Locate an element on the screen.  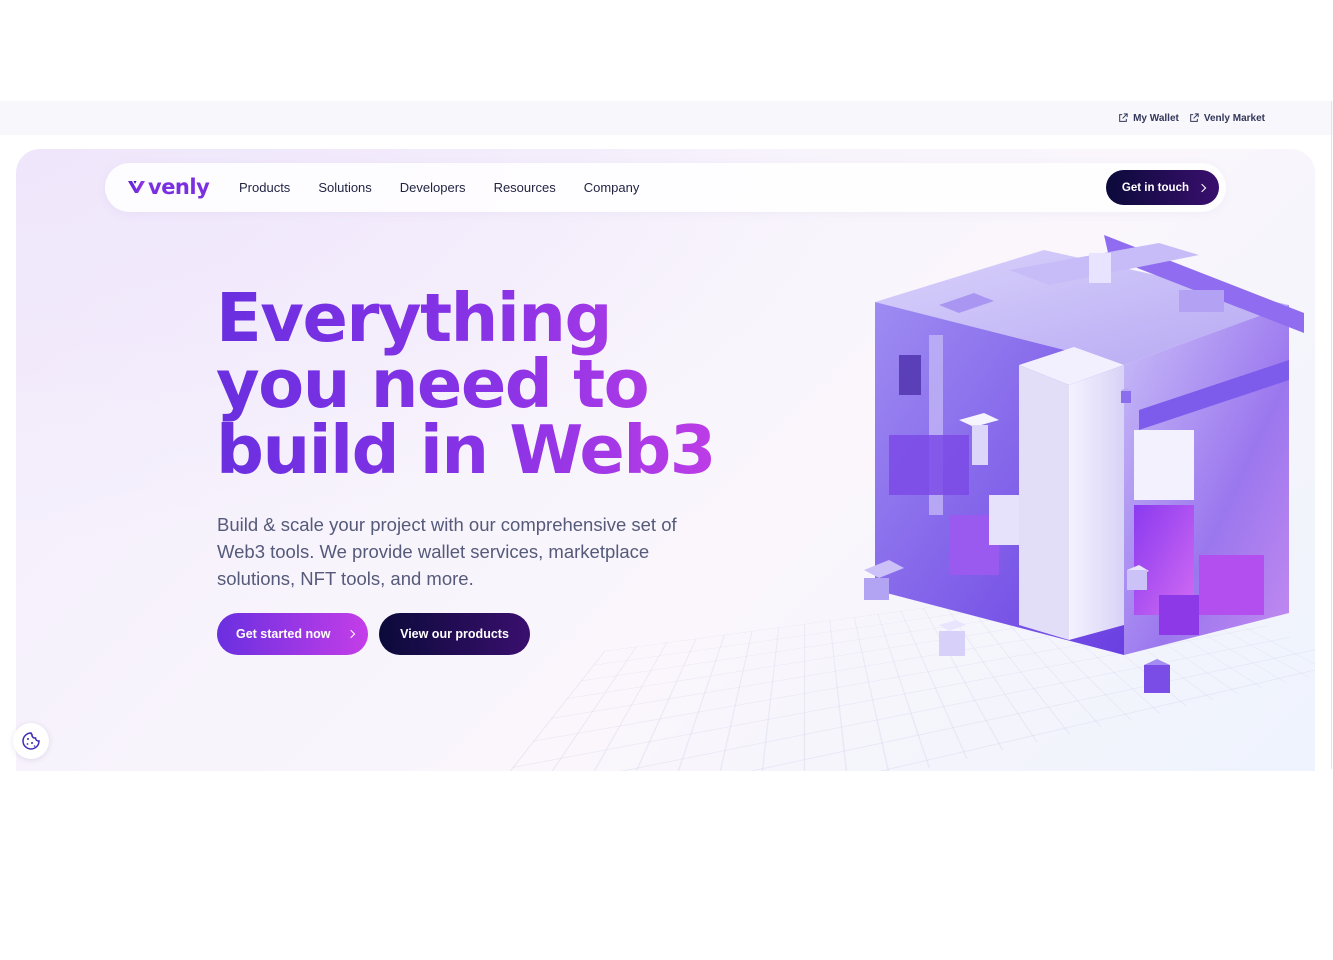
nav-item-solutions: Solutions is located at coordinates (344, 187).